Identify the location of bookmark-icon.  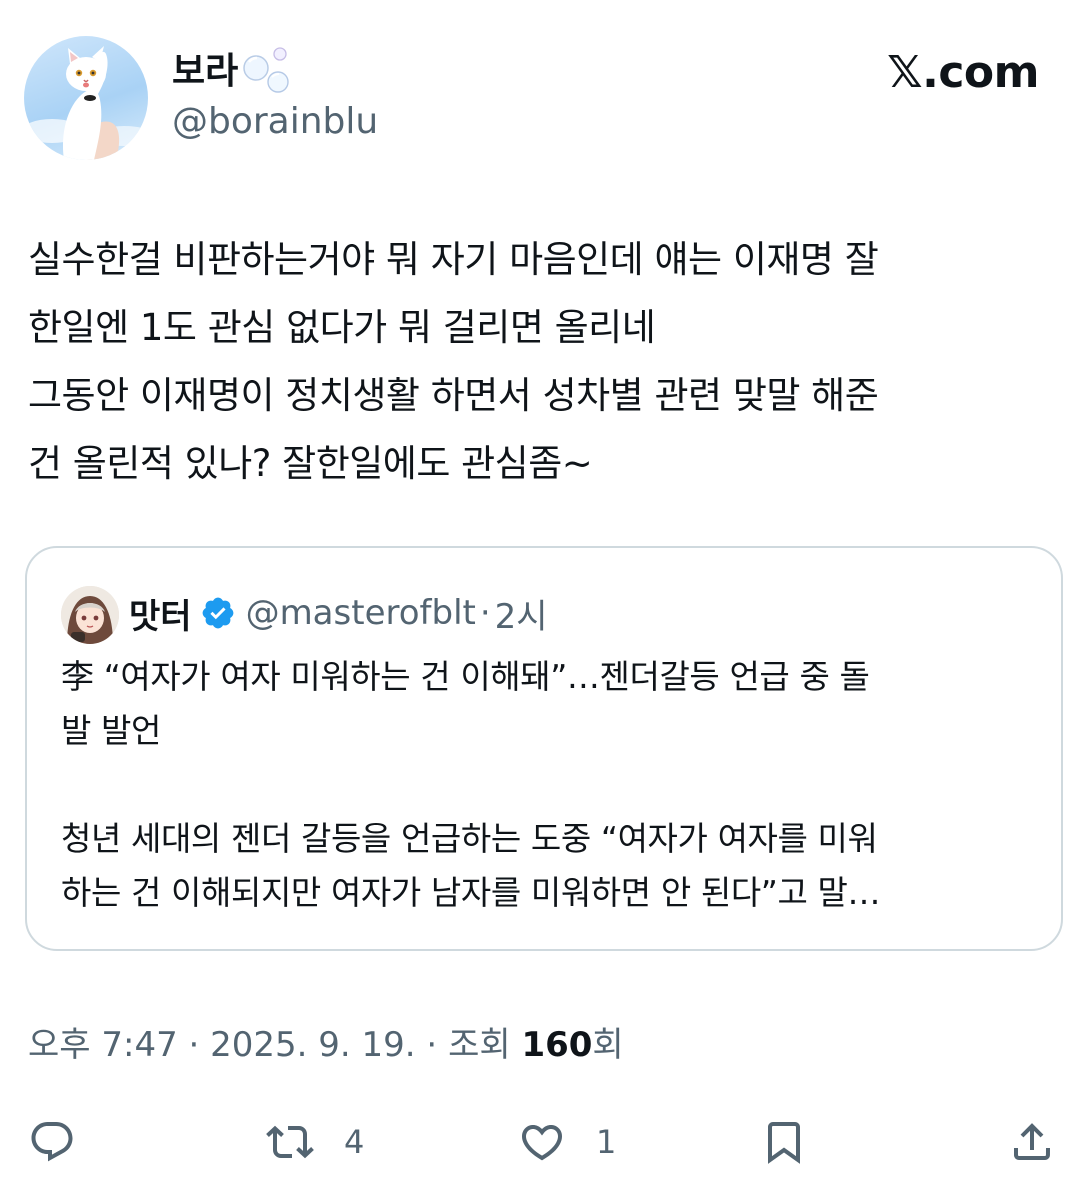
(784, 1143).